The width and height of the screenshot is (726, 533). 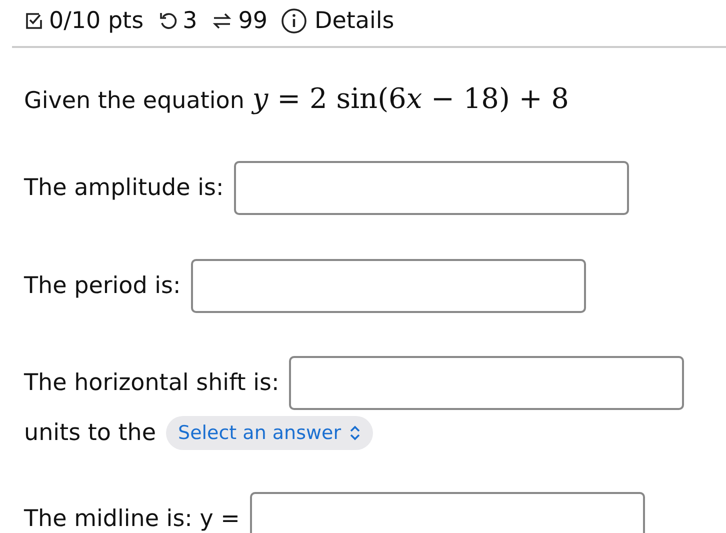 I want to click on equation: y = 2 sin(6x − 18) + 8, so click(x=410, y=98).